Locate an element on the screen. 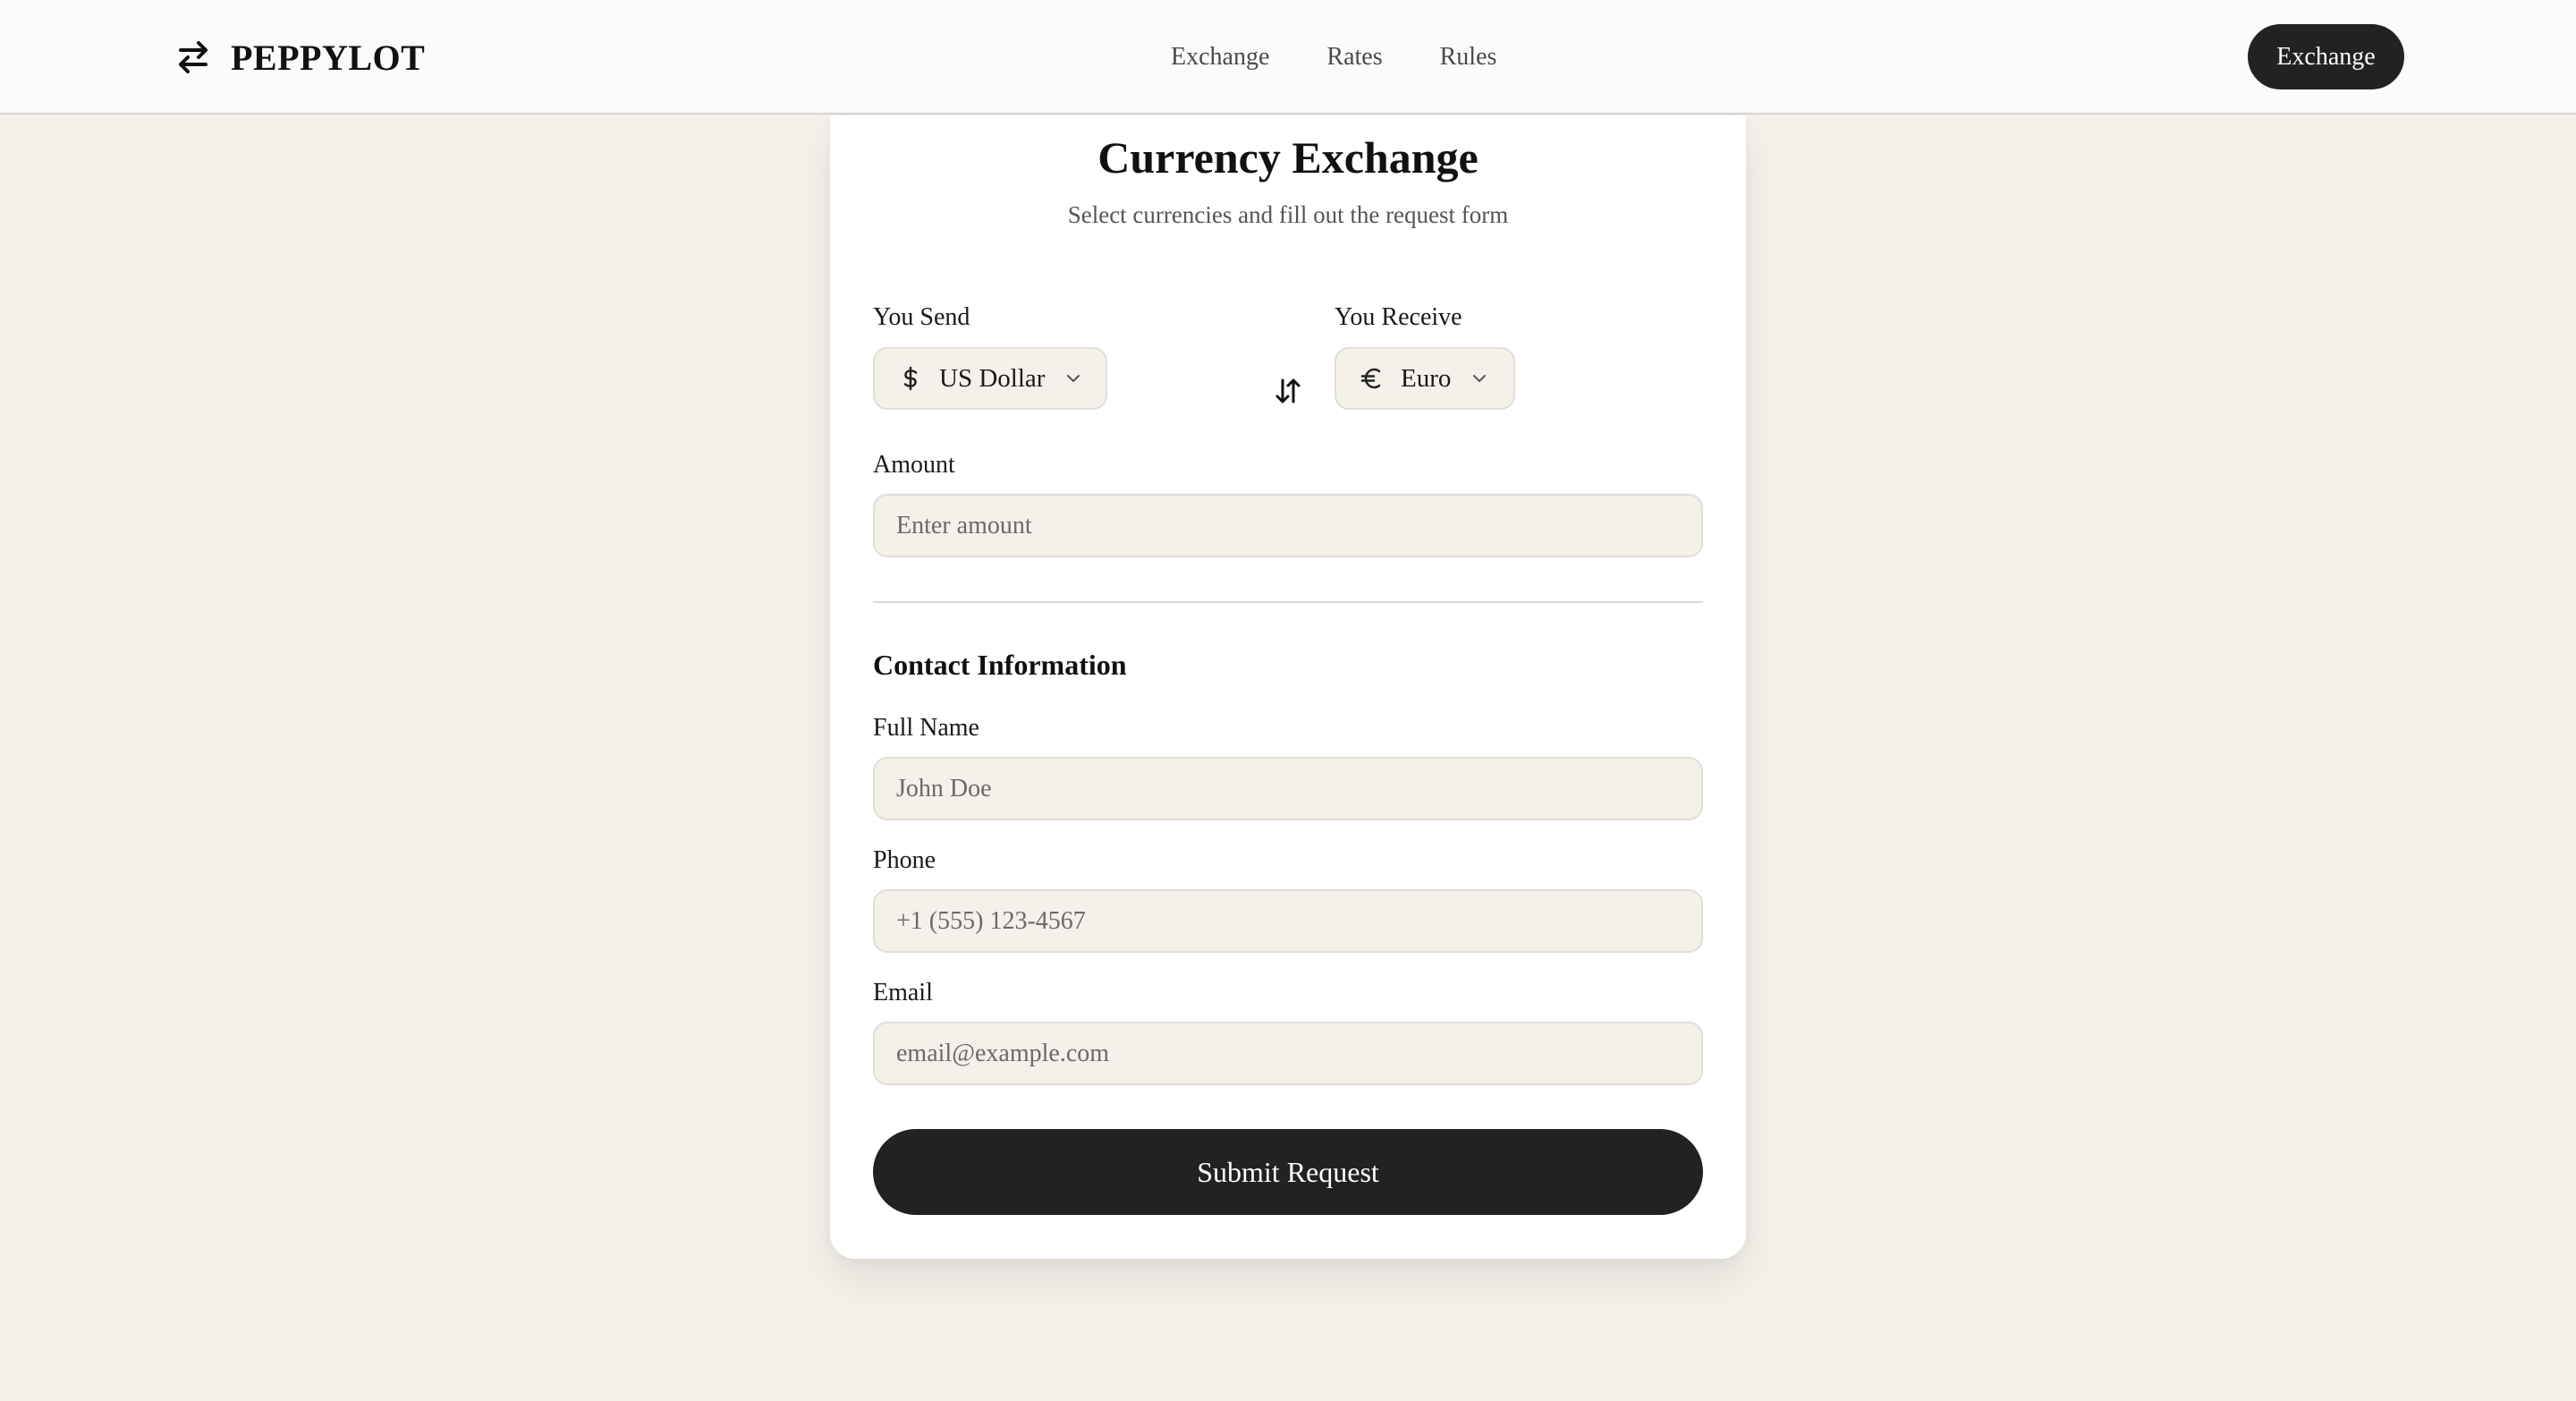 This screenshot has height=1401, width=2576. page-title: Currency Exchange is located at coordinates (1288, 157).